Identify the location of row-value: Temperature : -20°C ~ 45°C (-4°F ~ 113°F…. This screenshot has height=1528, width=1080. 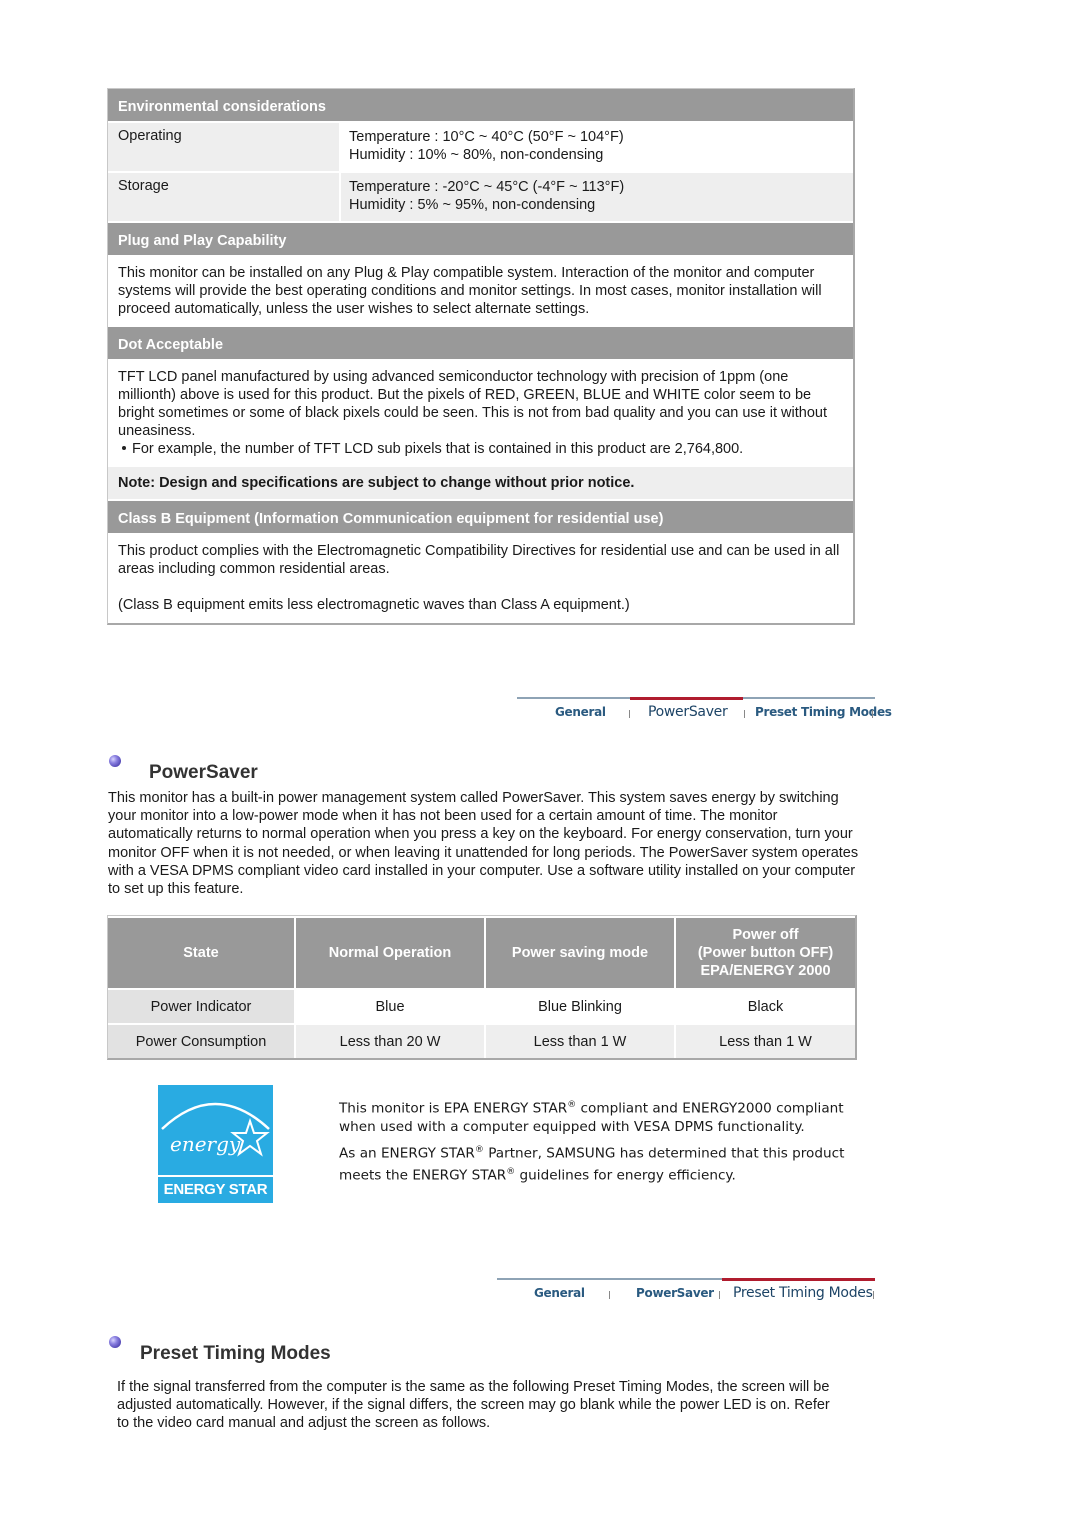
(597, 197).